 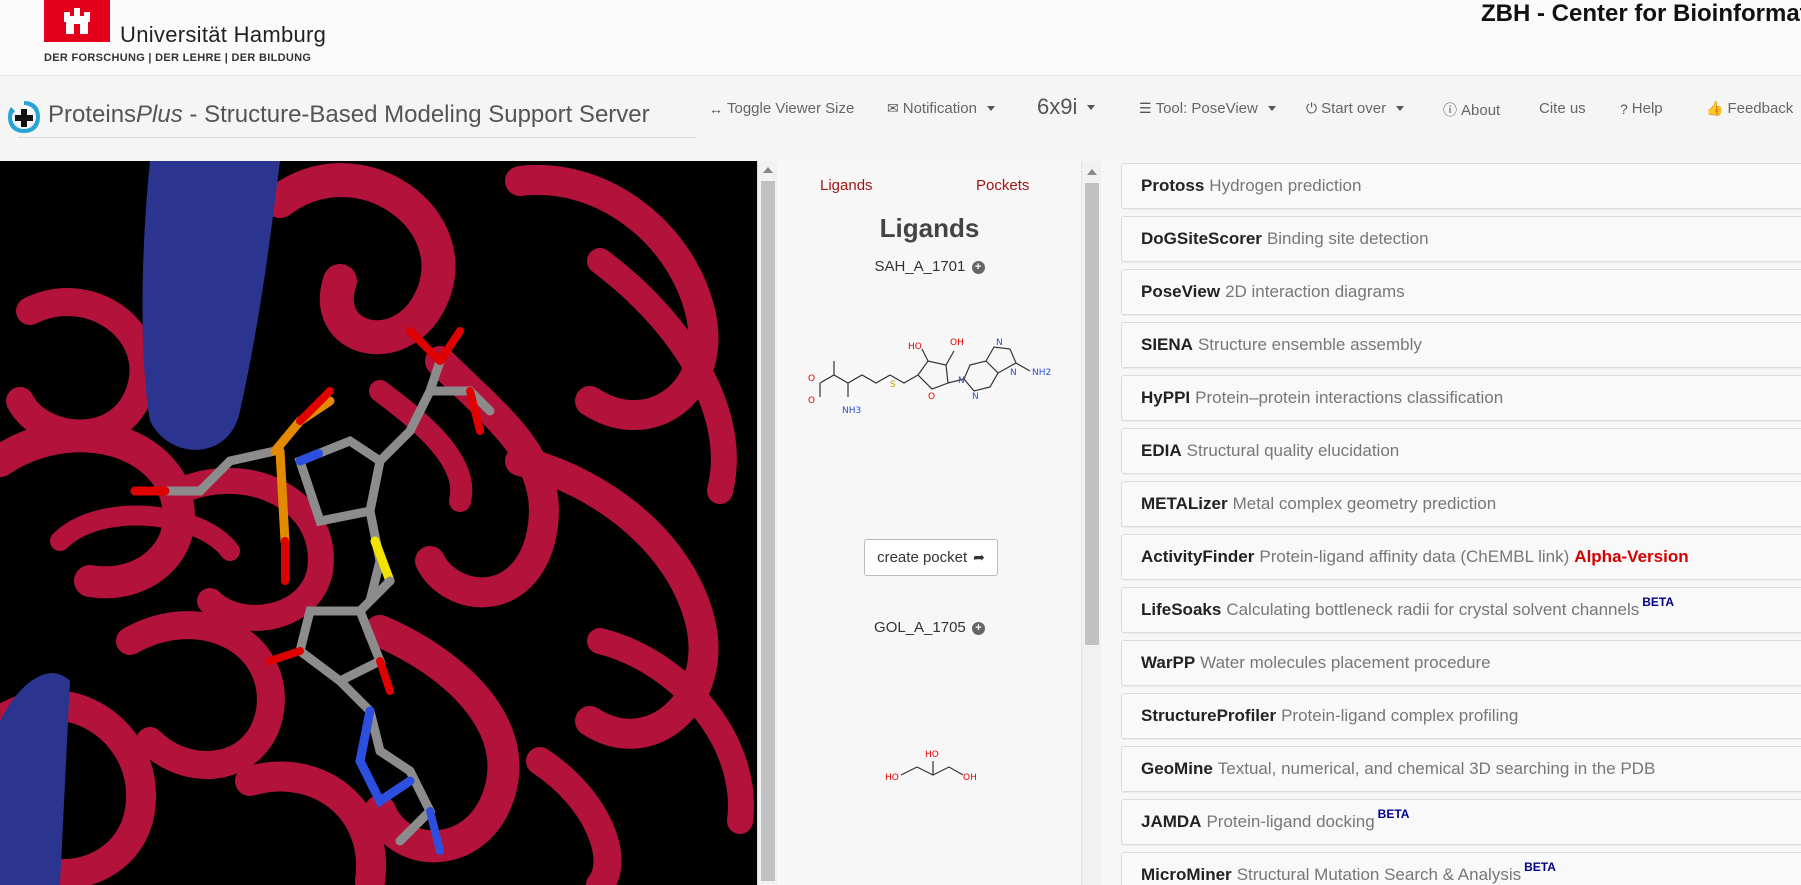 I want to click on about-link: ⓘ About, so click(x=1471, y=110).